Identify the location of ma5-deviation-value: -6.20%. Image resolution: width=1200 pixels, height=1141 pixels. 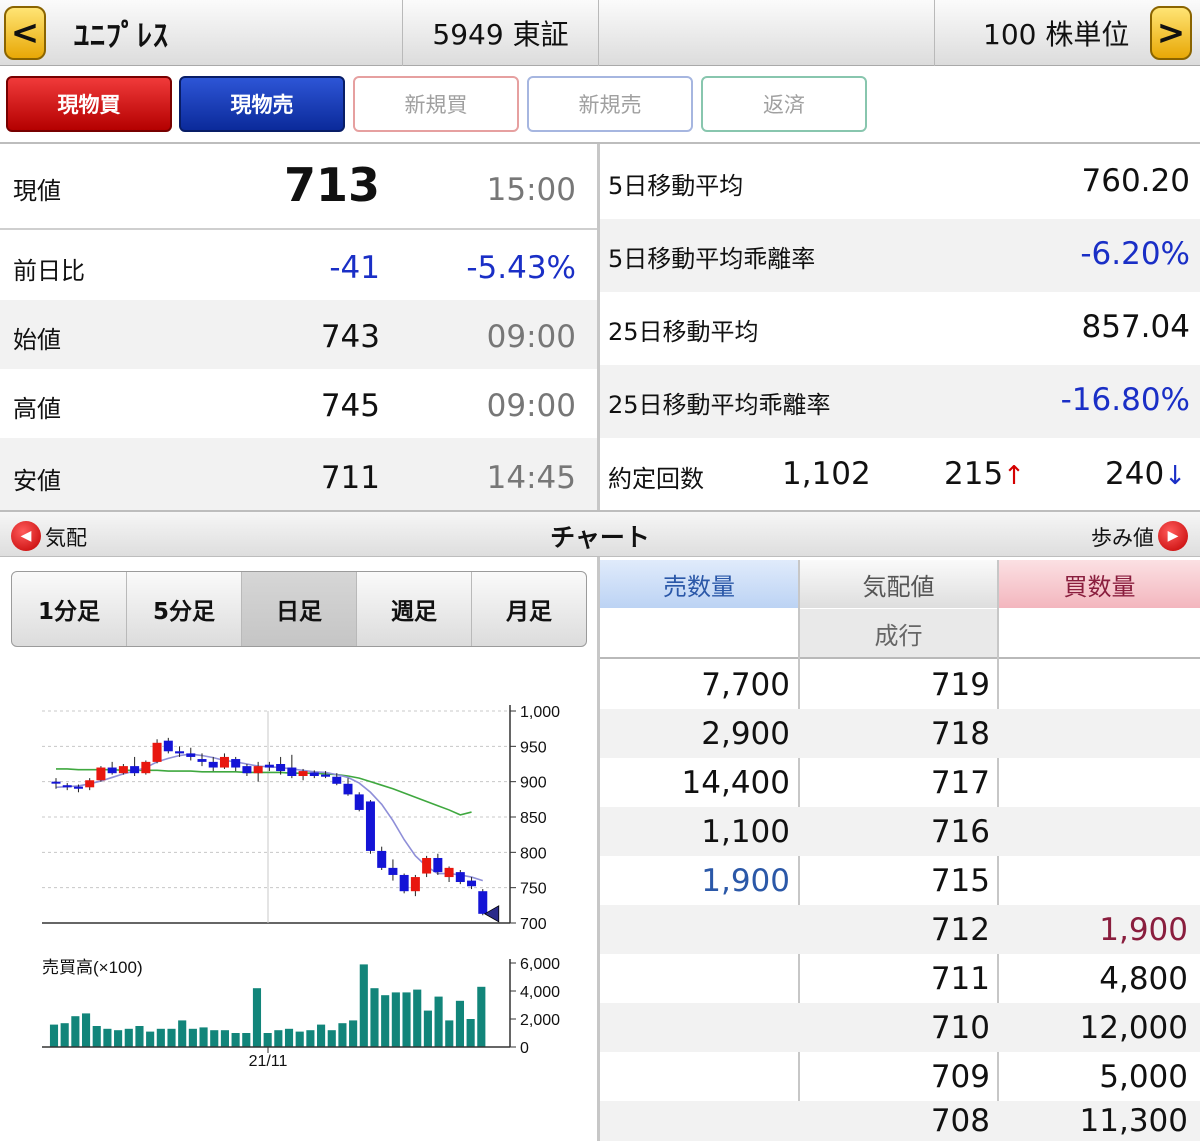
(1135, 254).